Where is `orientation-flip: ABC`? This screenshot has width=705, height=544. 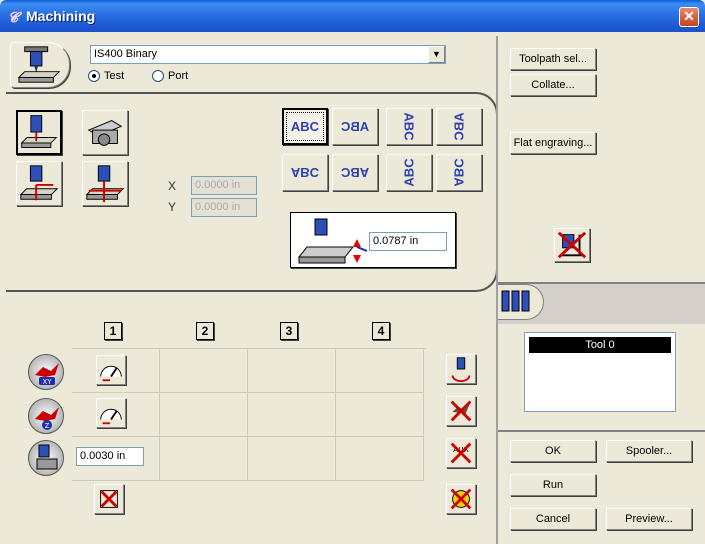 orientation-flip: ABC is located at coordinates (305, 172).